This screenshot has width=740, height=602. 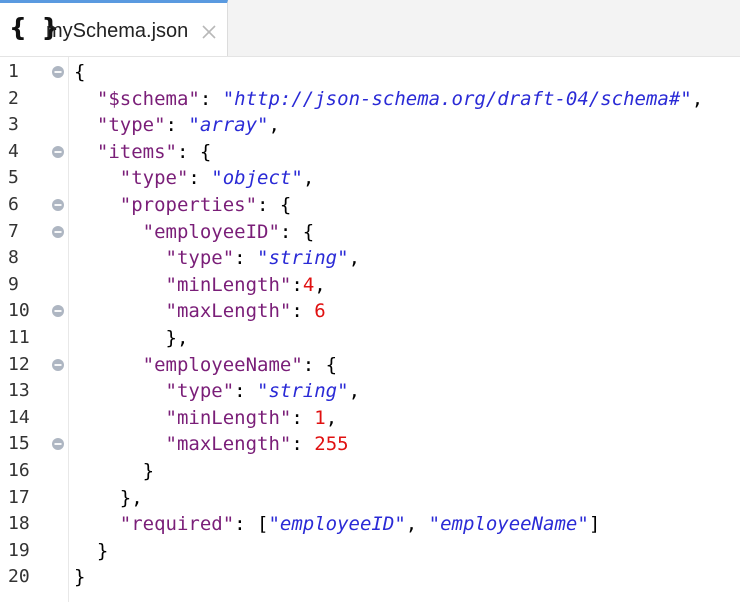 I want to click on json-key: "$schema", so click(x=148, y=98).